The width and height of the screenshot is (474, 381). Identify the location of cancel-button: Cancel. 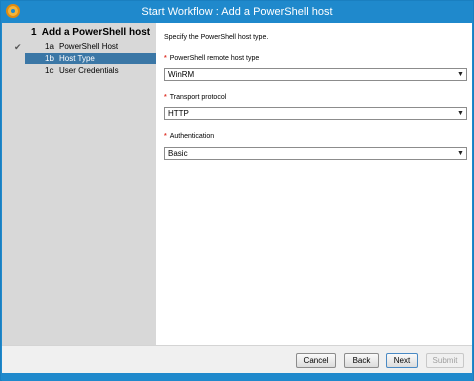
(316, 360).